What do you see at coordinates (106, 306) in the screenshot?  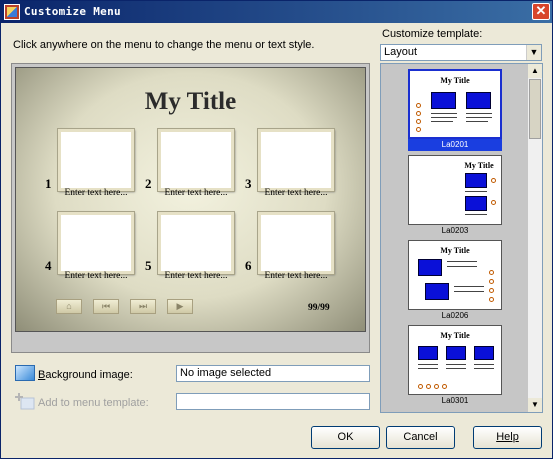 I see `skip-back-icon: ⏮` at bounding box center [106, 306].